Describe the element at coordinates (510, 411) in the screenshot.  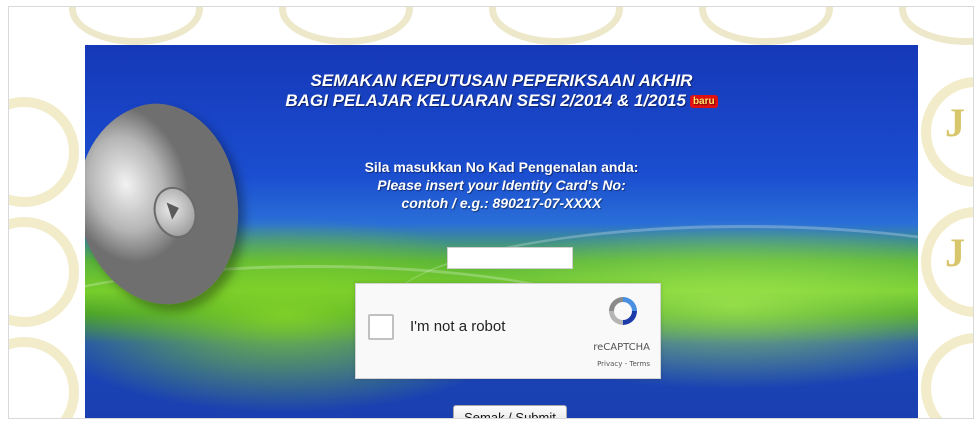
I see `submit-button: Semak / Submit` at that location.